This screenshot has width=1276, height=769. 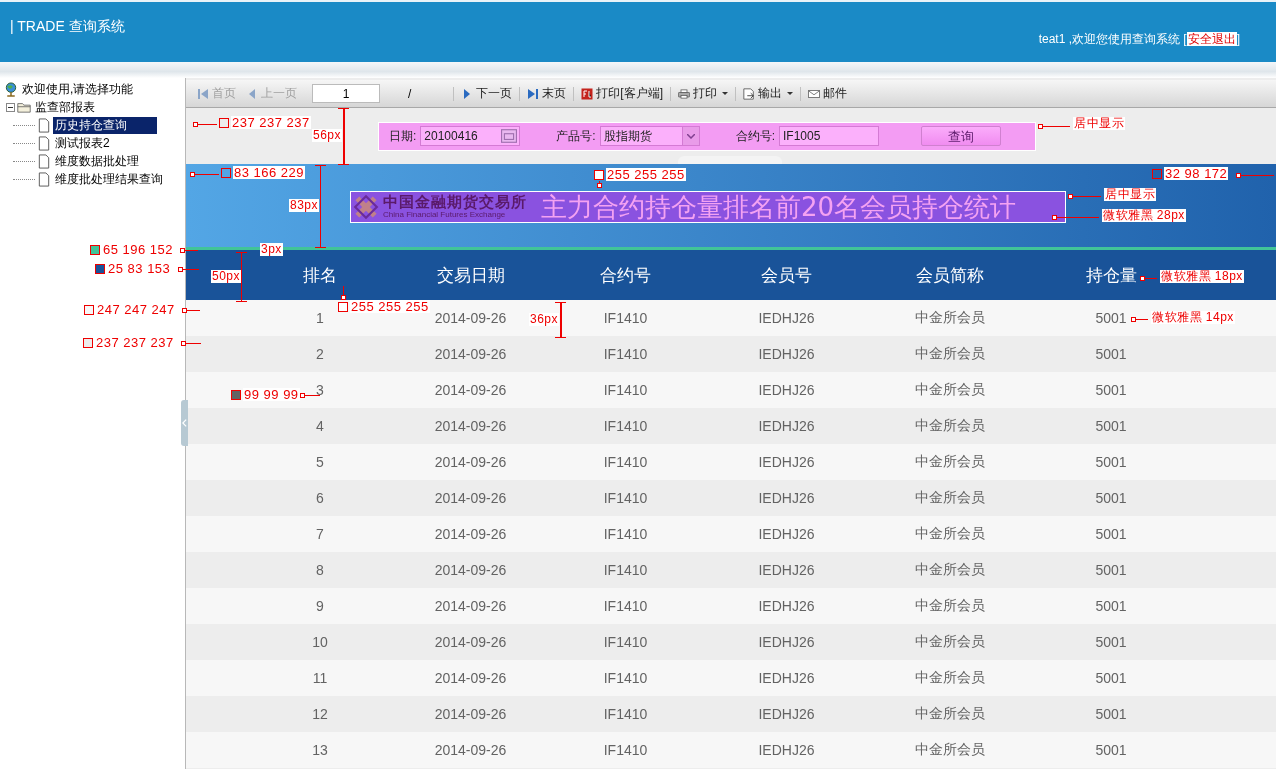 What do you see at coordinates (731, 750) in the screenshot?
I see `table-row: 13 2014-09-26 IF1410 IEDHJ26 中金所会员 5001` at bounding box center [731, 750].